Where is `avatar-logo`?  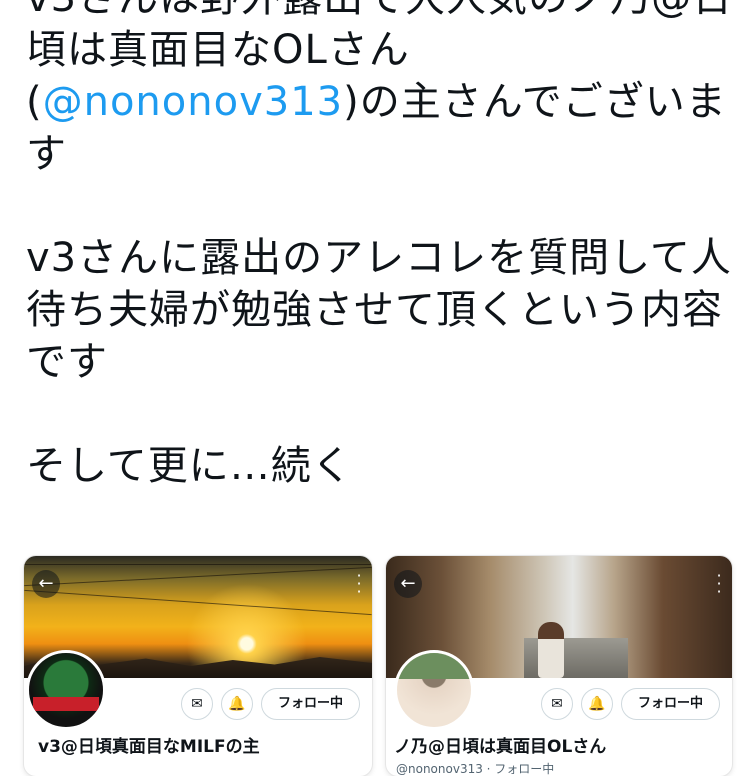 avatar-logo is located at coordinates (66, 704).